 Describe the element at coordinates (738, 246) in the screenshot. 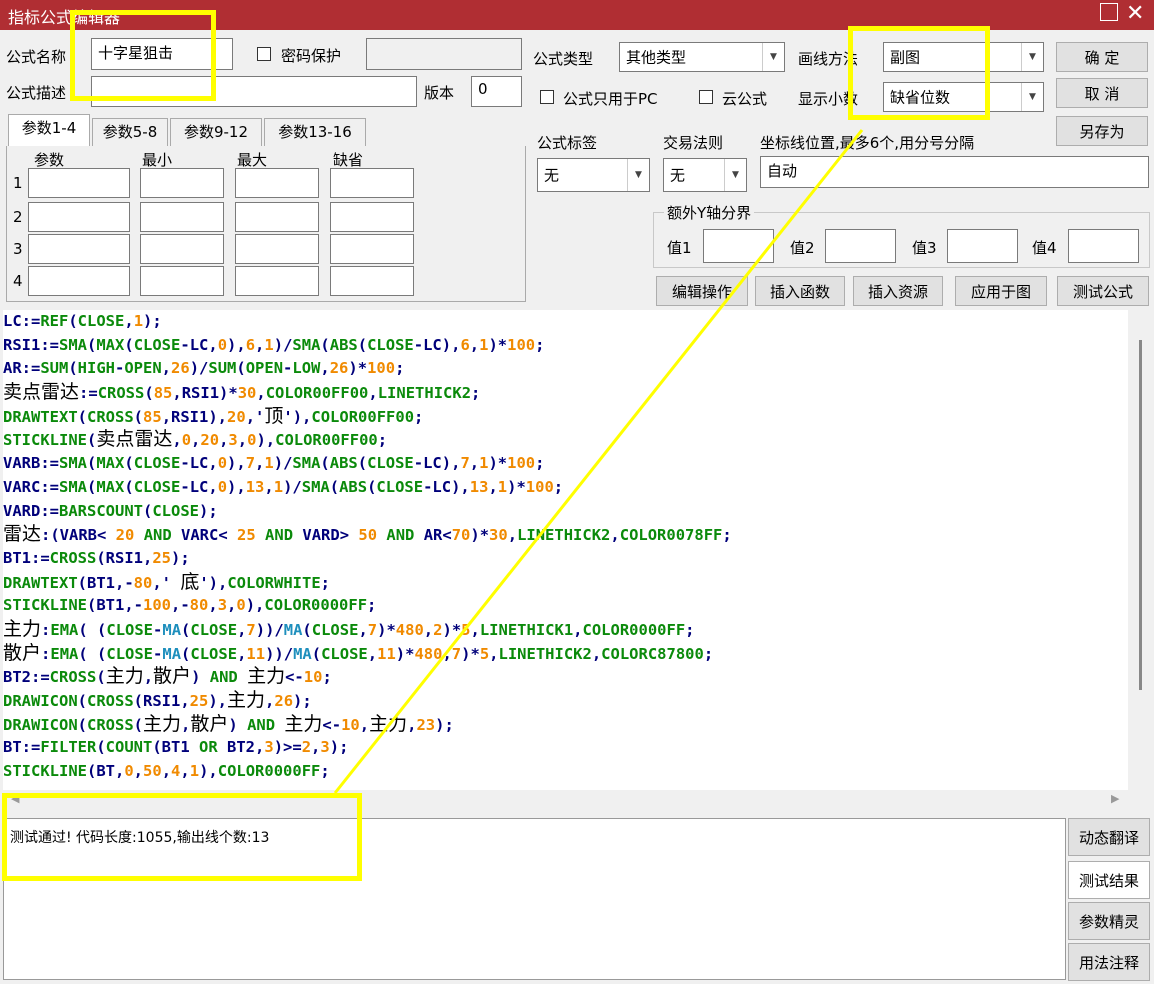

I see `y-value-1-input` at that location.